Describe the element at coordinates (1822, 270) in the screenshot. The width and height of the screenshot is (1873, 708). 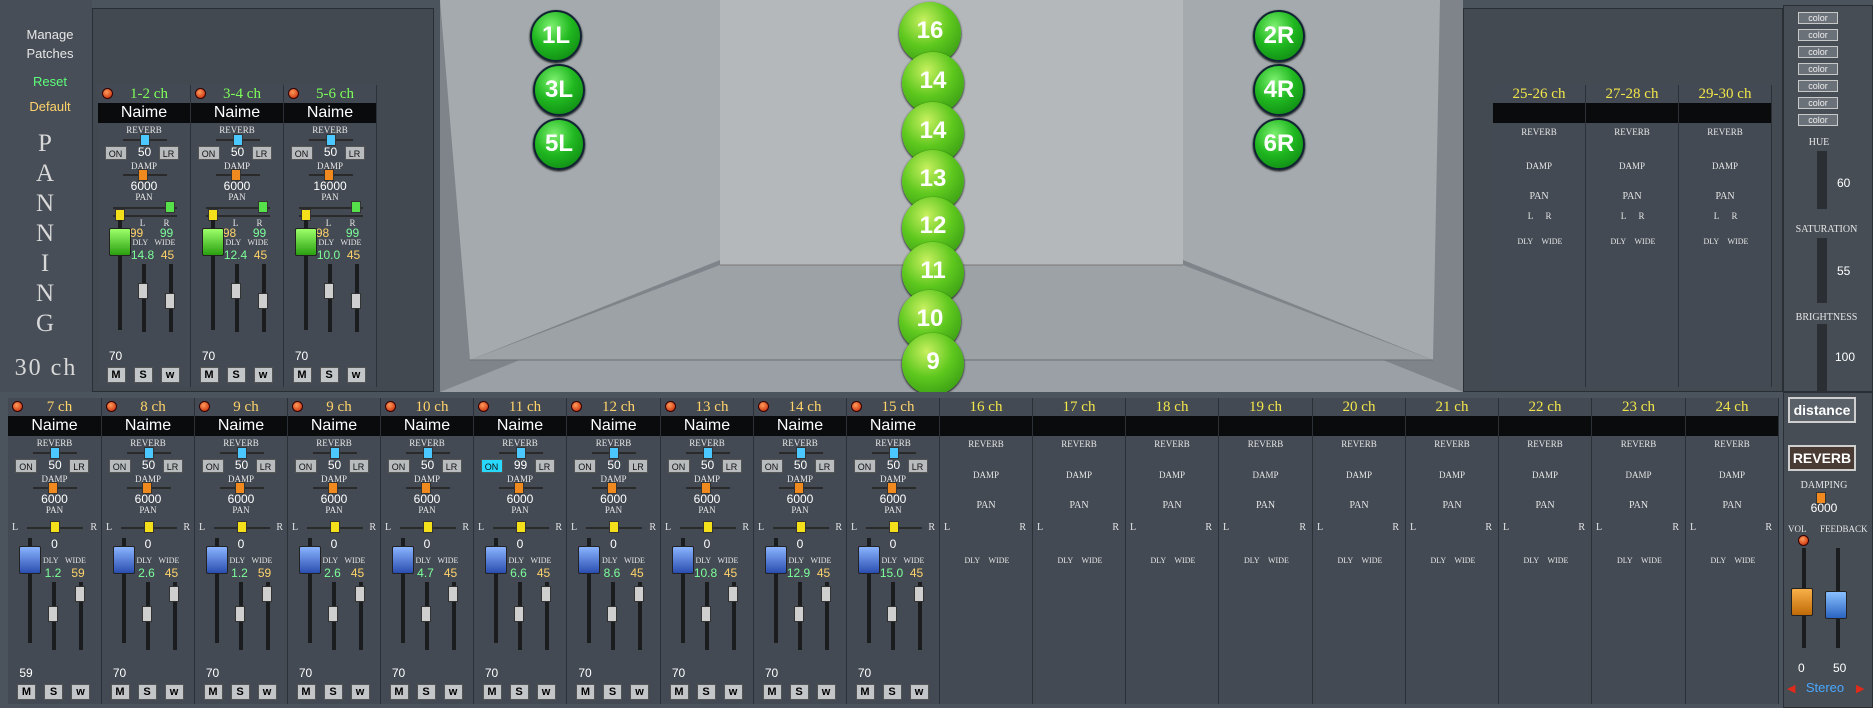
I see `saturation-slider` at that location.